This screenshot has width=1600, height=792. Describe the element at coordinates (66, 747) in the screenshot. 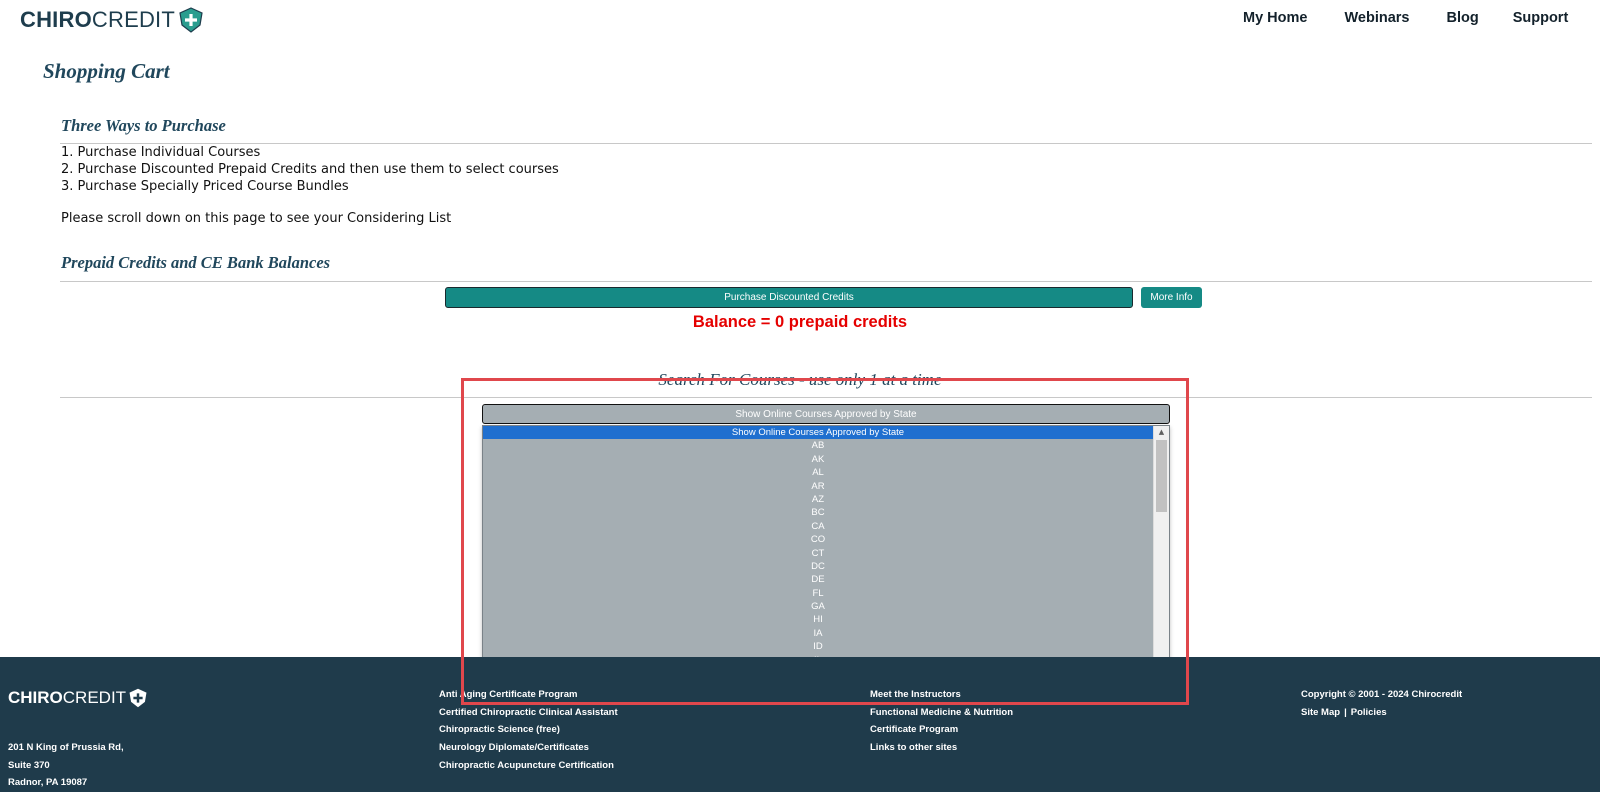

I see `address-line: 201 N King of Prussia Rd,` at that location.